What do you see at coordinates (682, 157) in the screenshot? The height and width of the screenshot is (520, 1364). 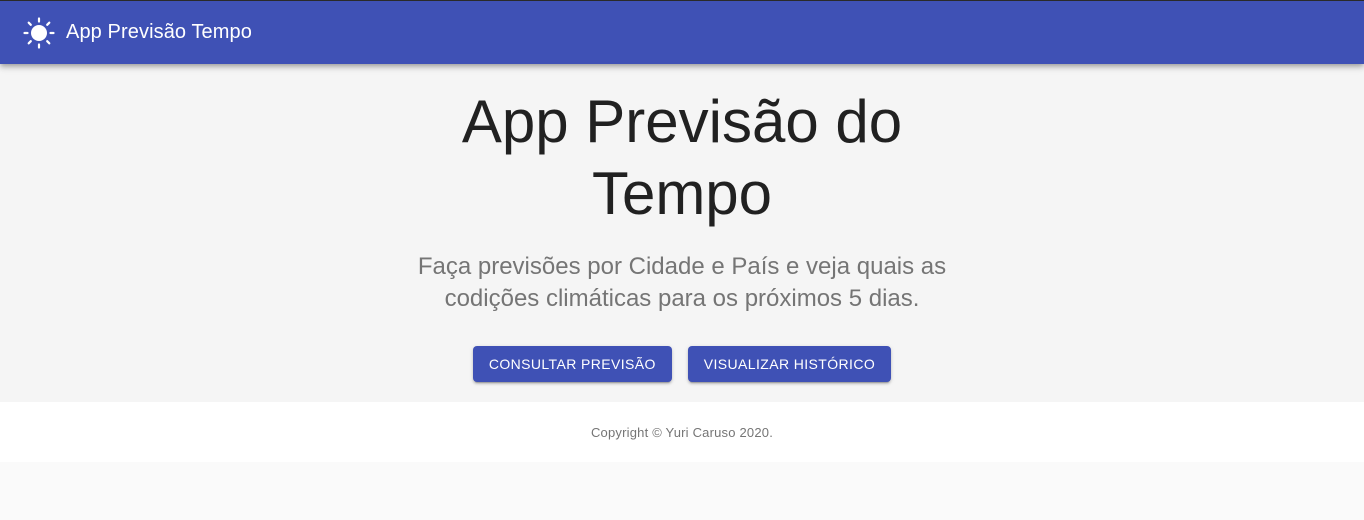 I see `page-title: App Previsão do Tempo` at bounding box center [682, 157].